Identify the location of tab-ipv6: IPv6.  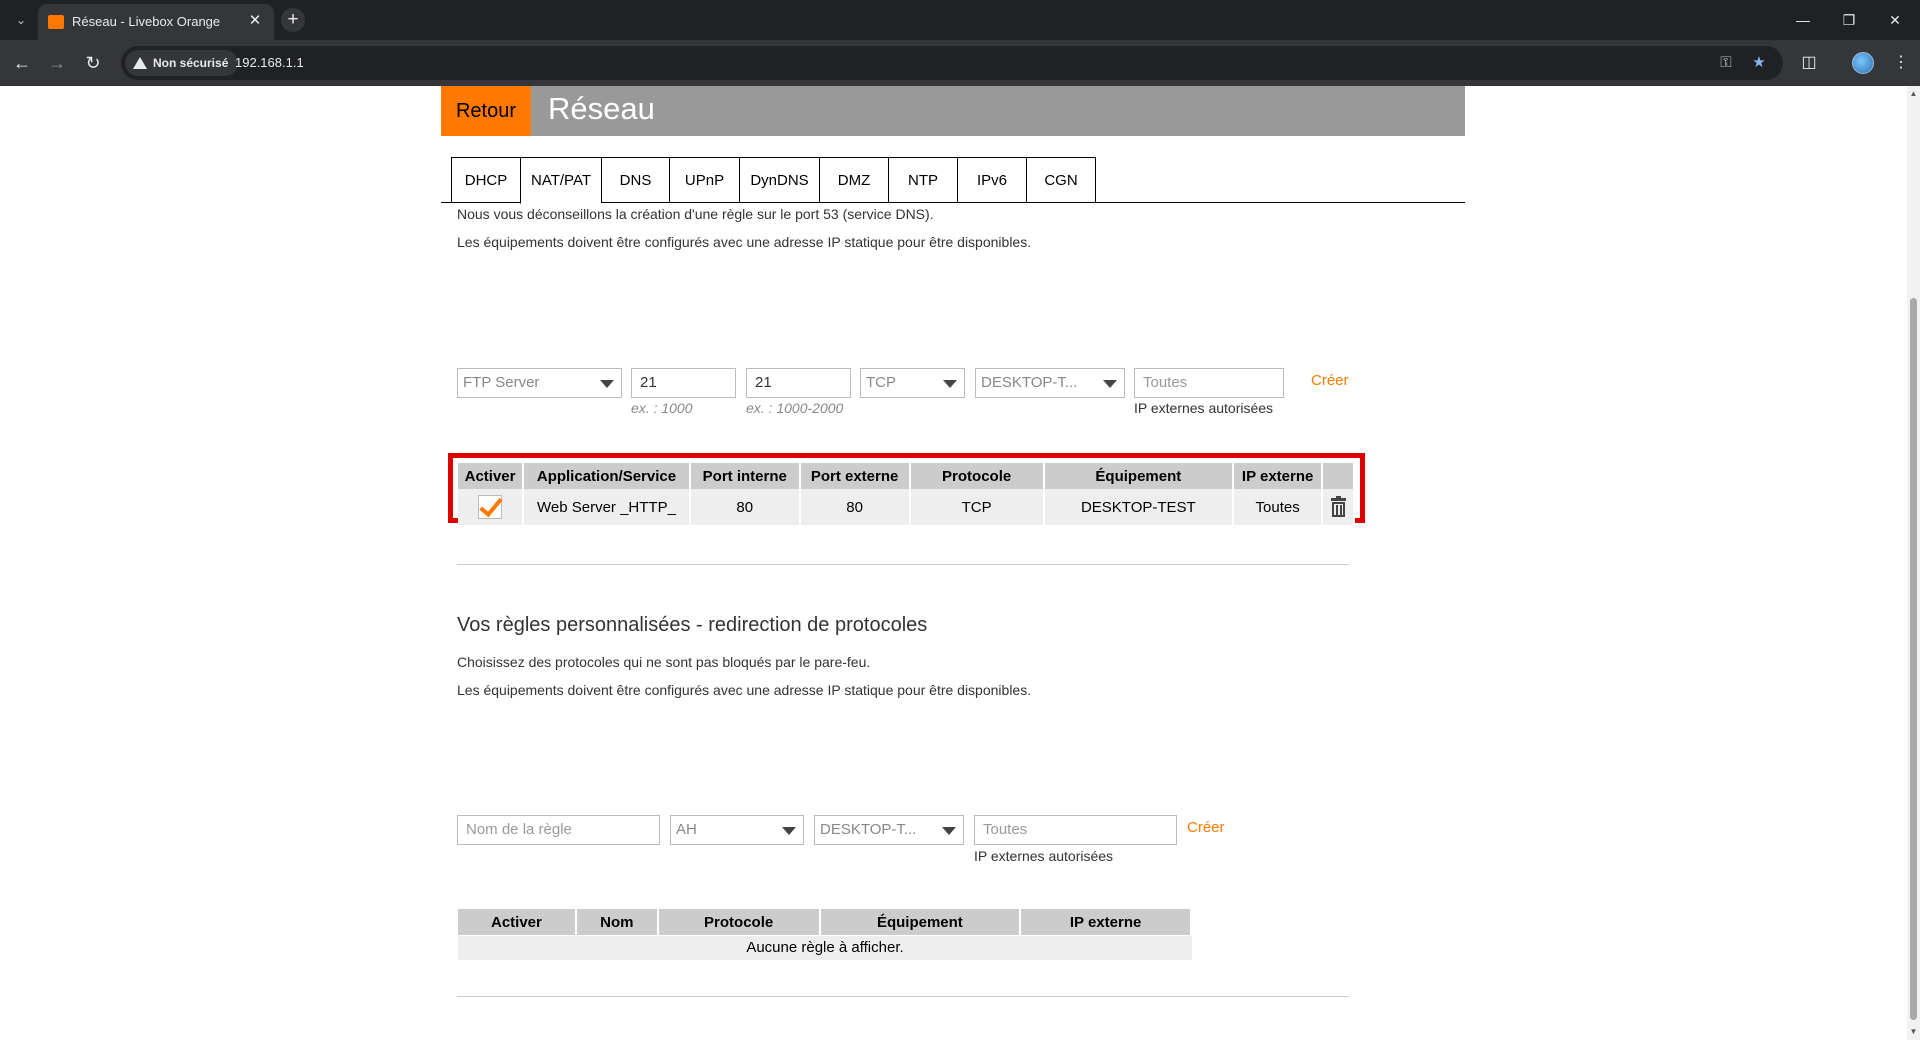
(991, 180).